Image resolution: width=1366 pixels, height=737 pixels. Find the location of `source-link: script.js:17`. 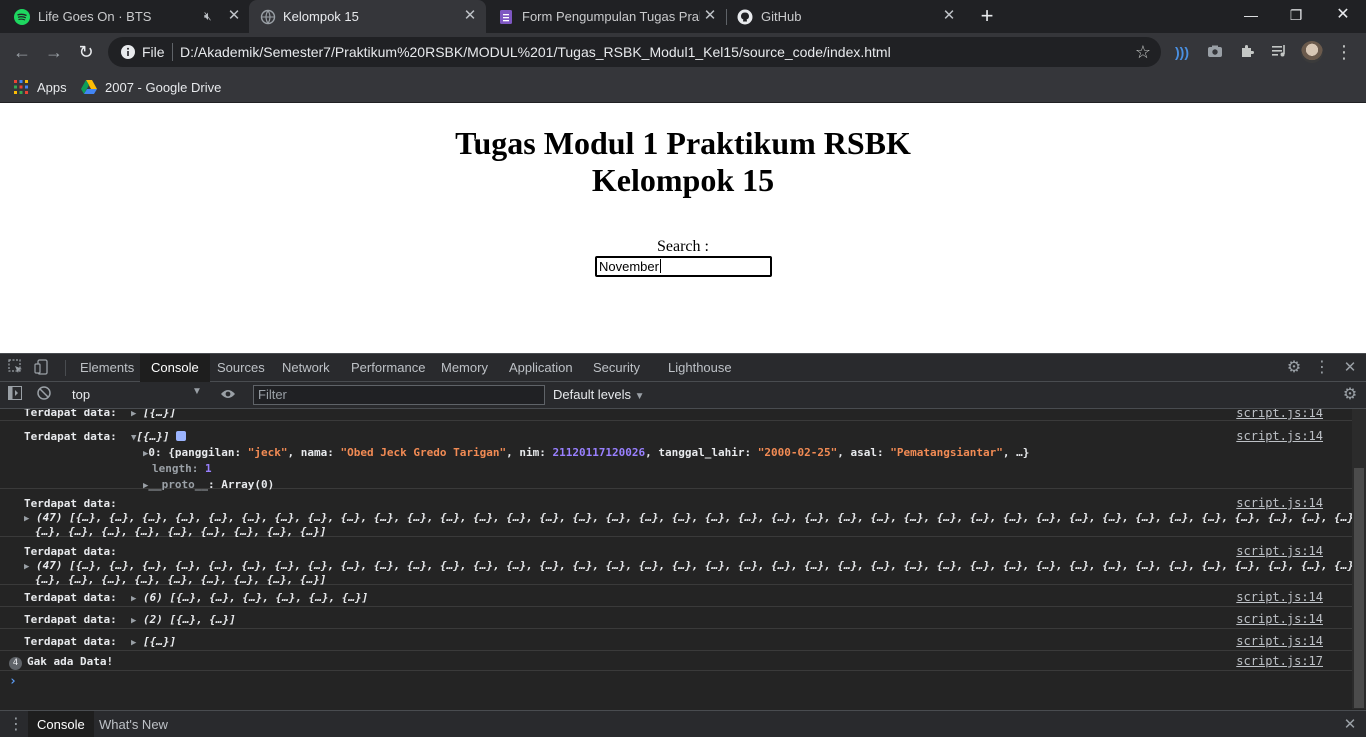

source-link: script.js:17 is located at coordinates (1279, 661).